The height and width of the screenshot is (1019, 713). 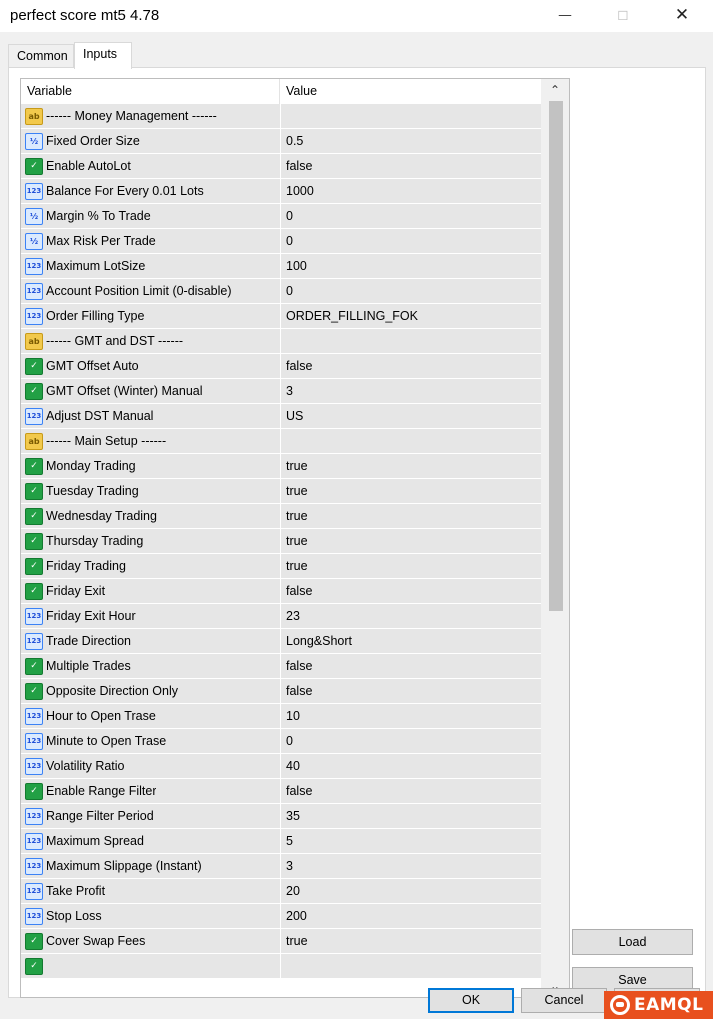 I want to click on table-row: ✓ Thursday Trading true, so click(x=281, y=541).